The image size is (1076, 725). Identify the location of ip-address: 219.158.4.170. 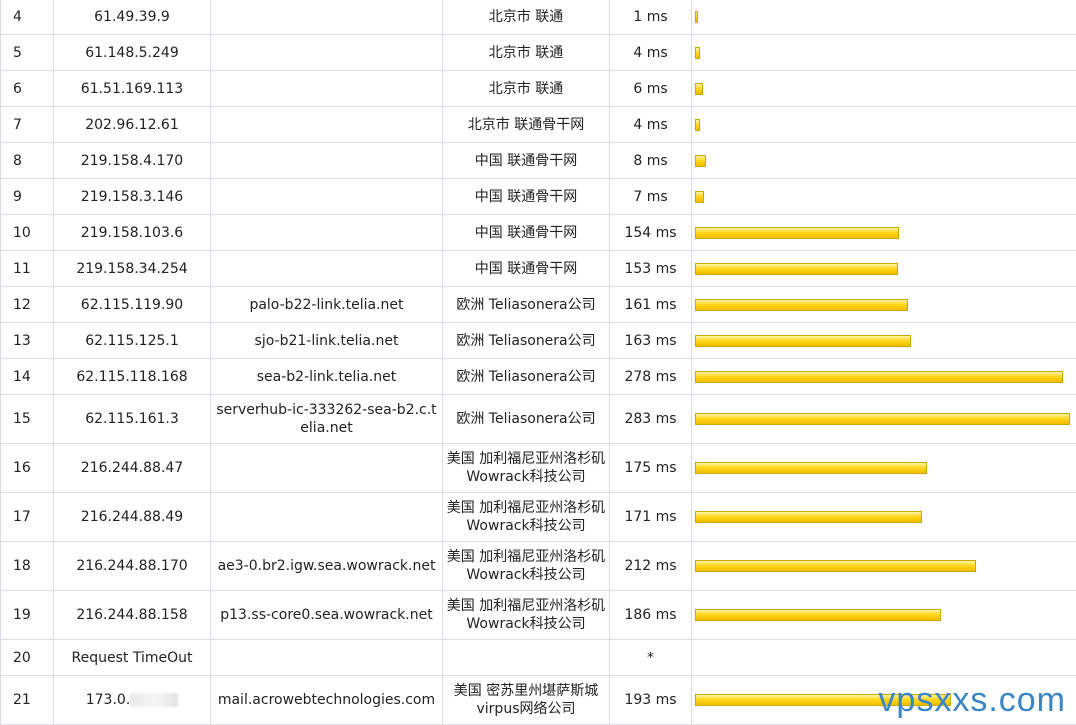
(132, 161).